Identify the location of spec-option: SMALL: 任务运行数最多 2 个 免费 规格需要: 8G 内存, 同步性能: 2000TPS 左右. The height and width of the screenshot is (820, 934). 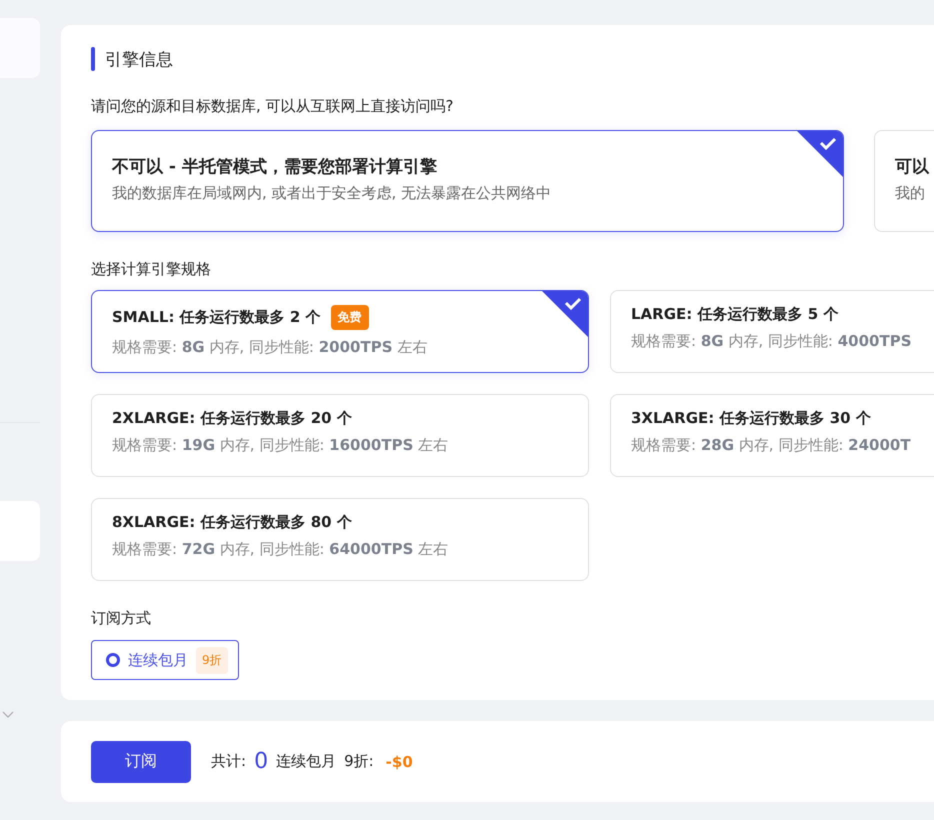
(340, 331).